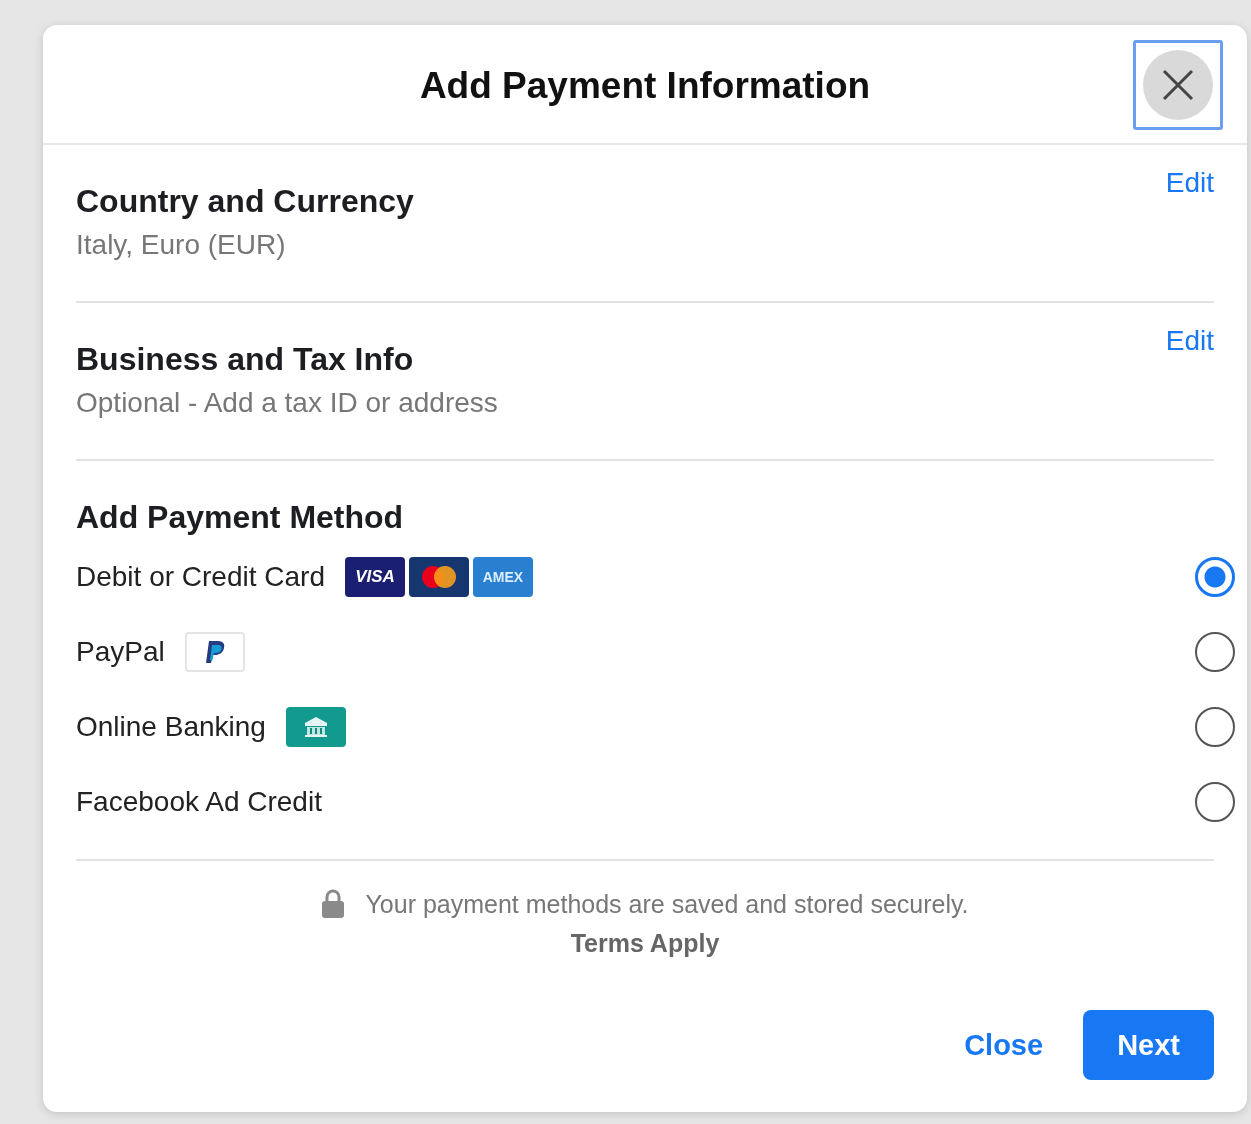 This screenshot has width=1251, height=1124. Describe the element at coordinates (645, 86) in the screenshot. I see `dialog-title: Add Payment Information` at that location.